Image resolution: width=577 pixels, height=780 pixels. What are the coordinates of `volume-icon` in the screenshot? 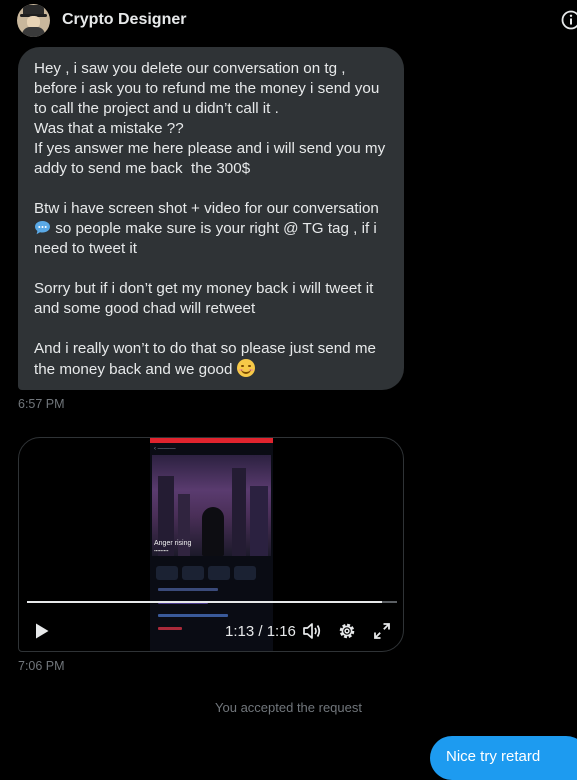 It's located at (312, 631).